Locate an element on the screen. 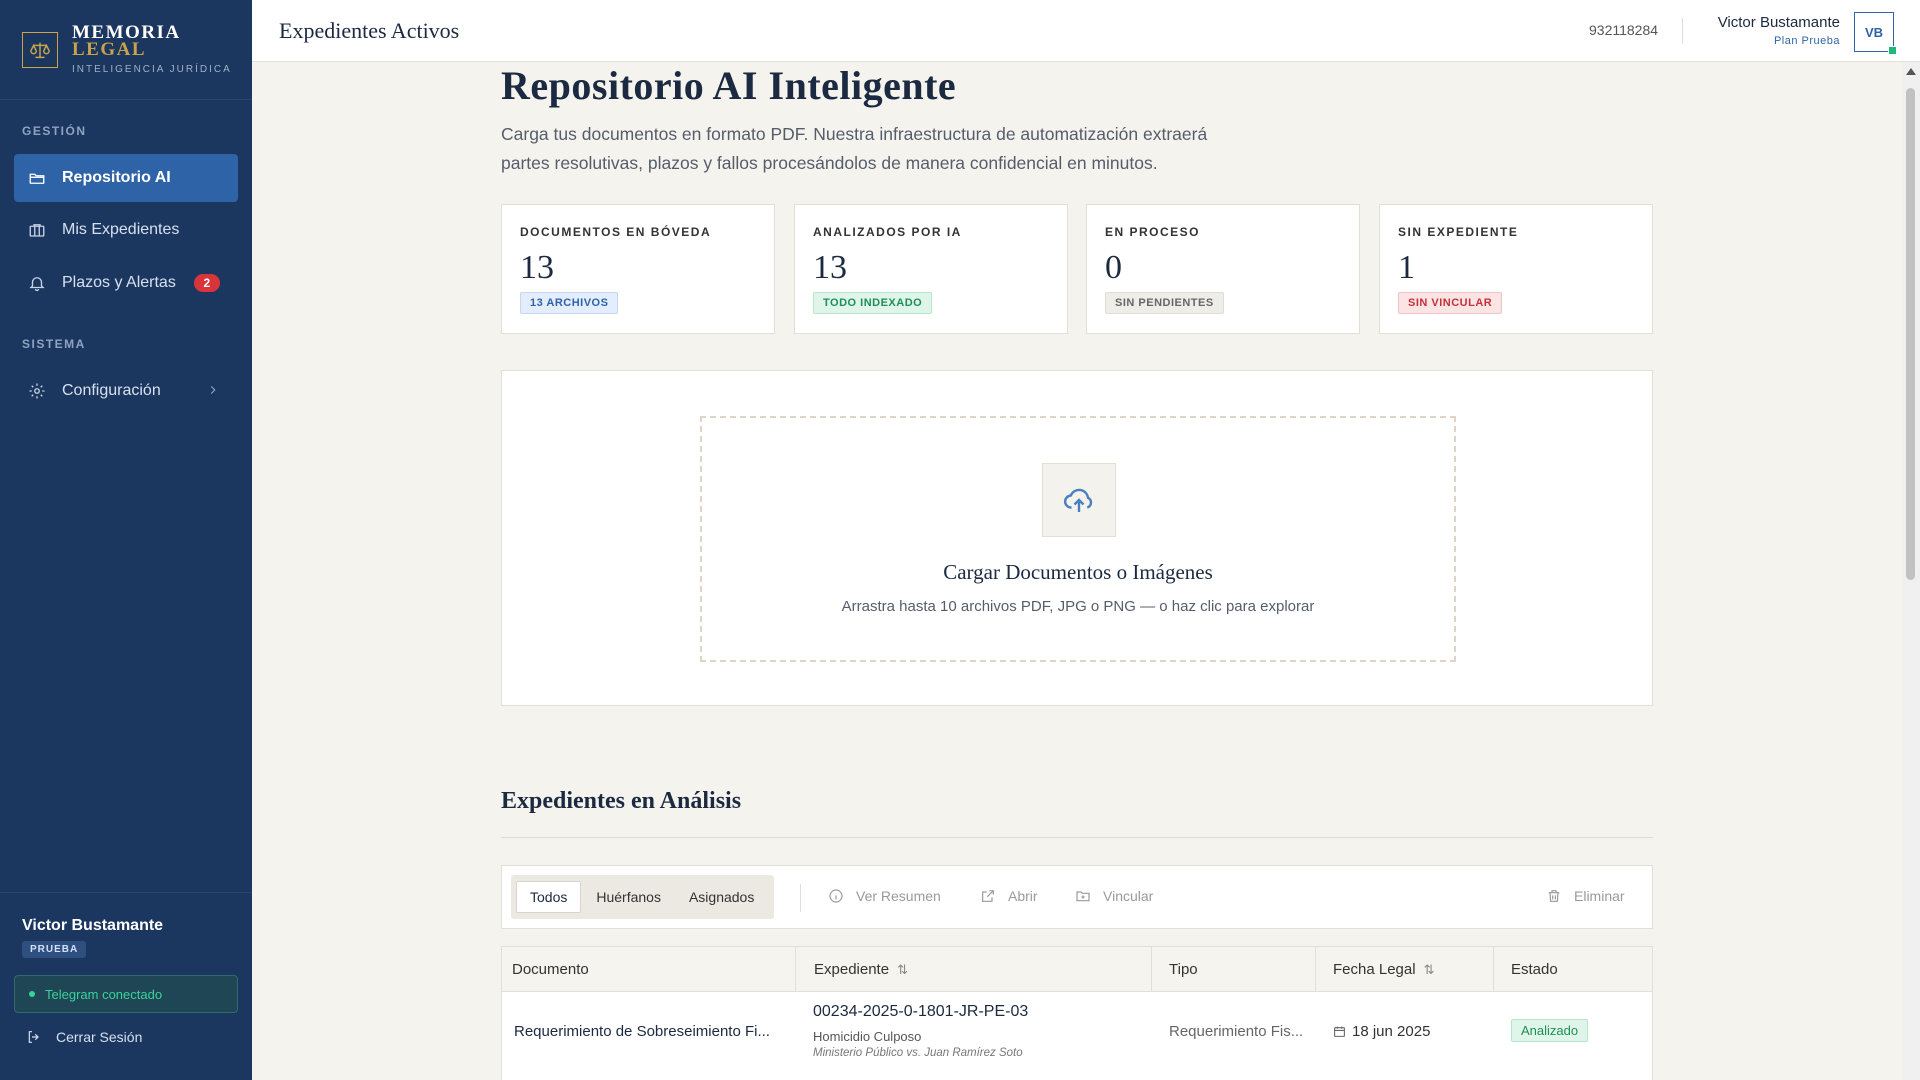 The width and height of the screenshot is (1920, 1080). sidebar-user-name: Victor Bustamante is located at coordinates (93, 925).